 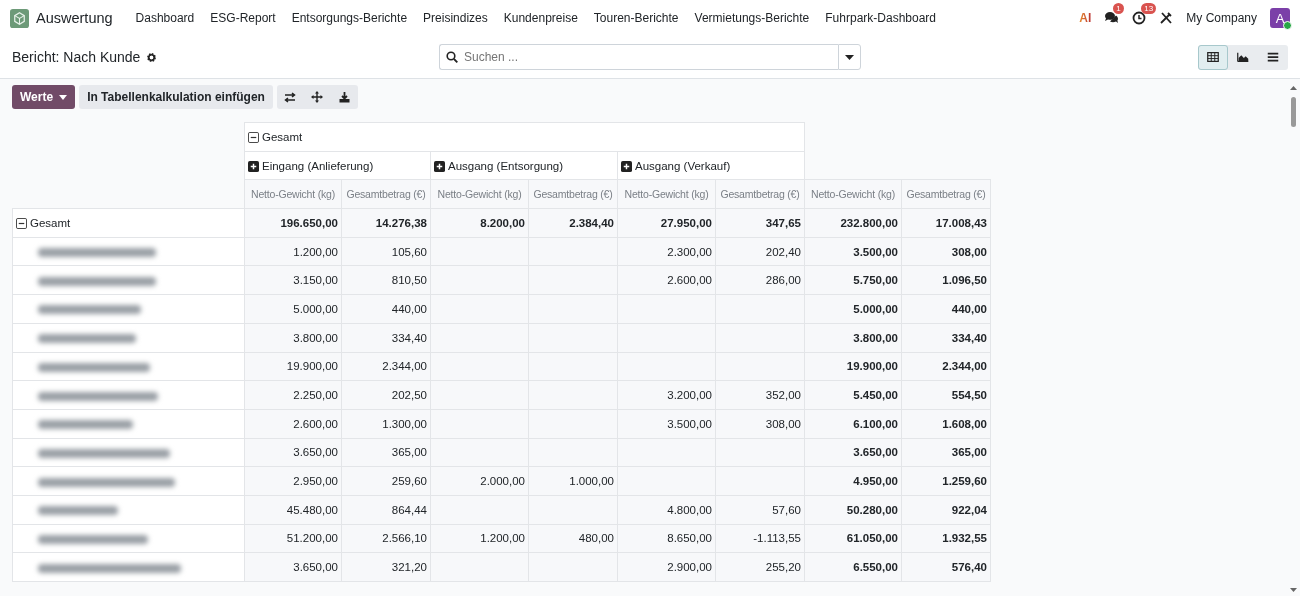 What do you see at coordinates (666, 251) in the screenshot?
I see `table-cell: 2.300,00` at bounding box center [666, 251].